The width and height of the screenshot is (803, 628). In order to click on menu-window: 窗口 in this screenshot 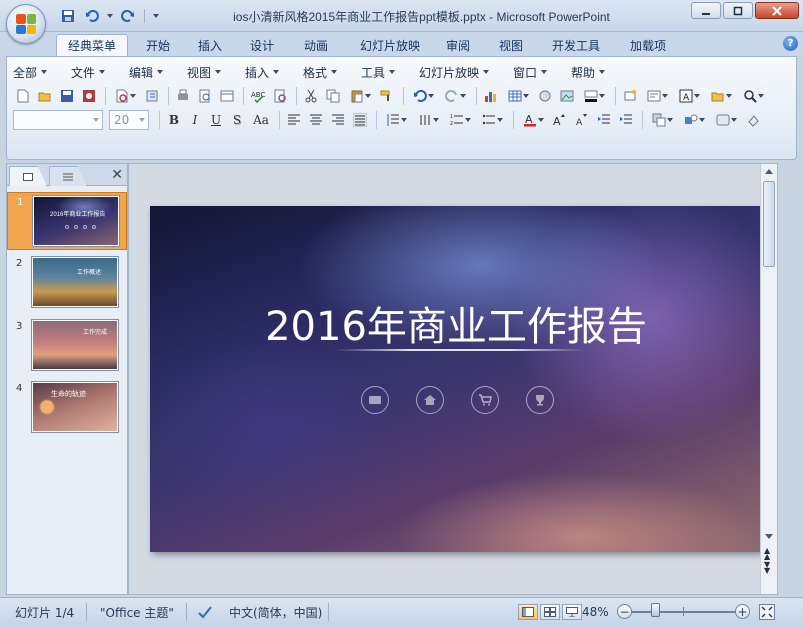, I will do `click(542, 72)`.